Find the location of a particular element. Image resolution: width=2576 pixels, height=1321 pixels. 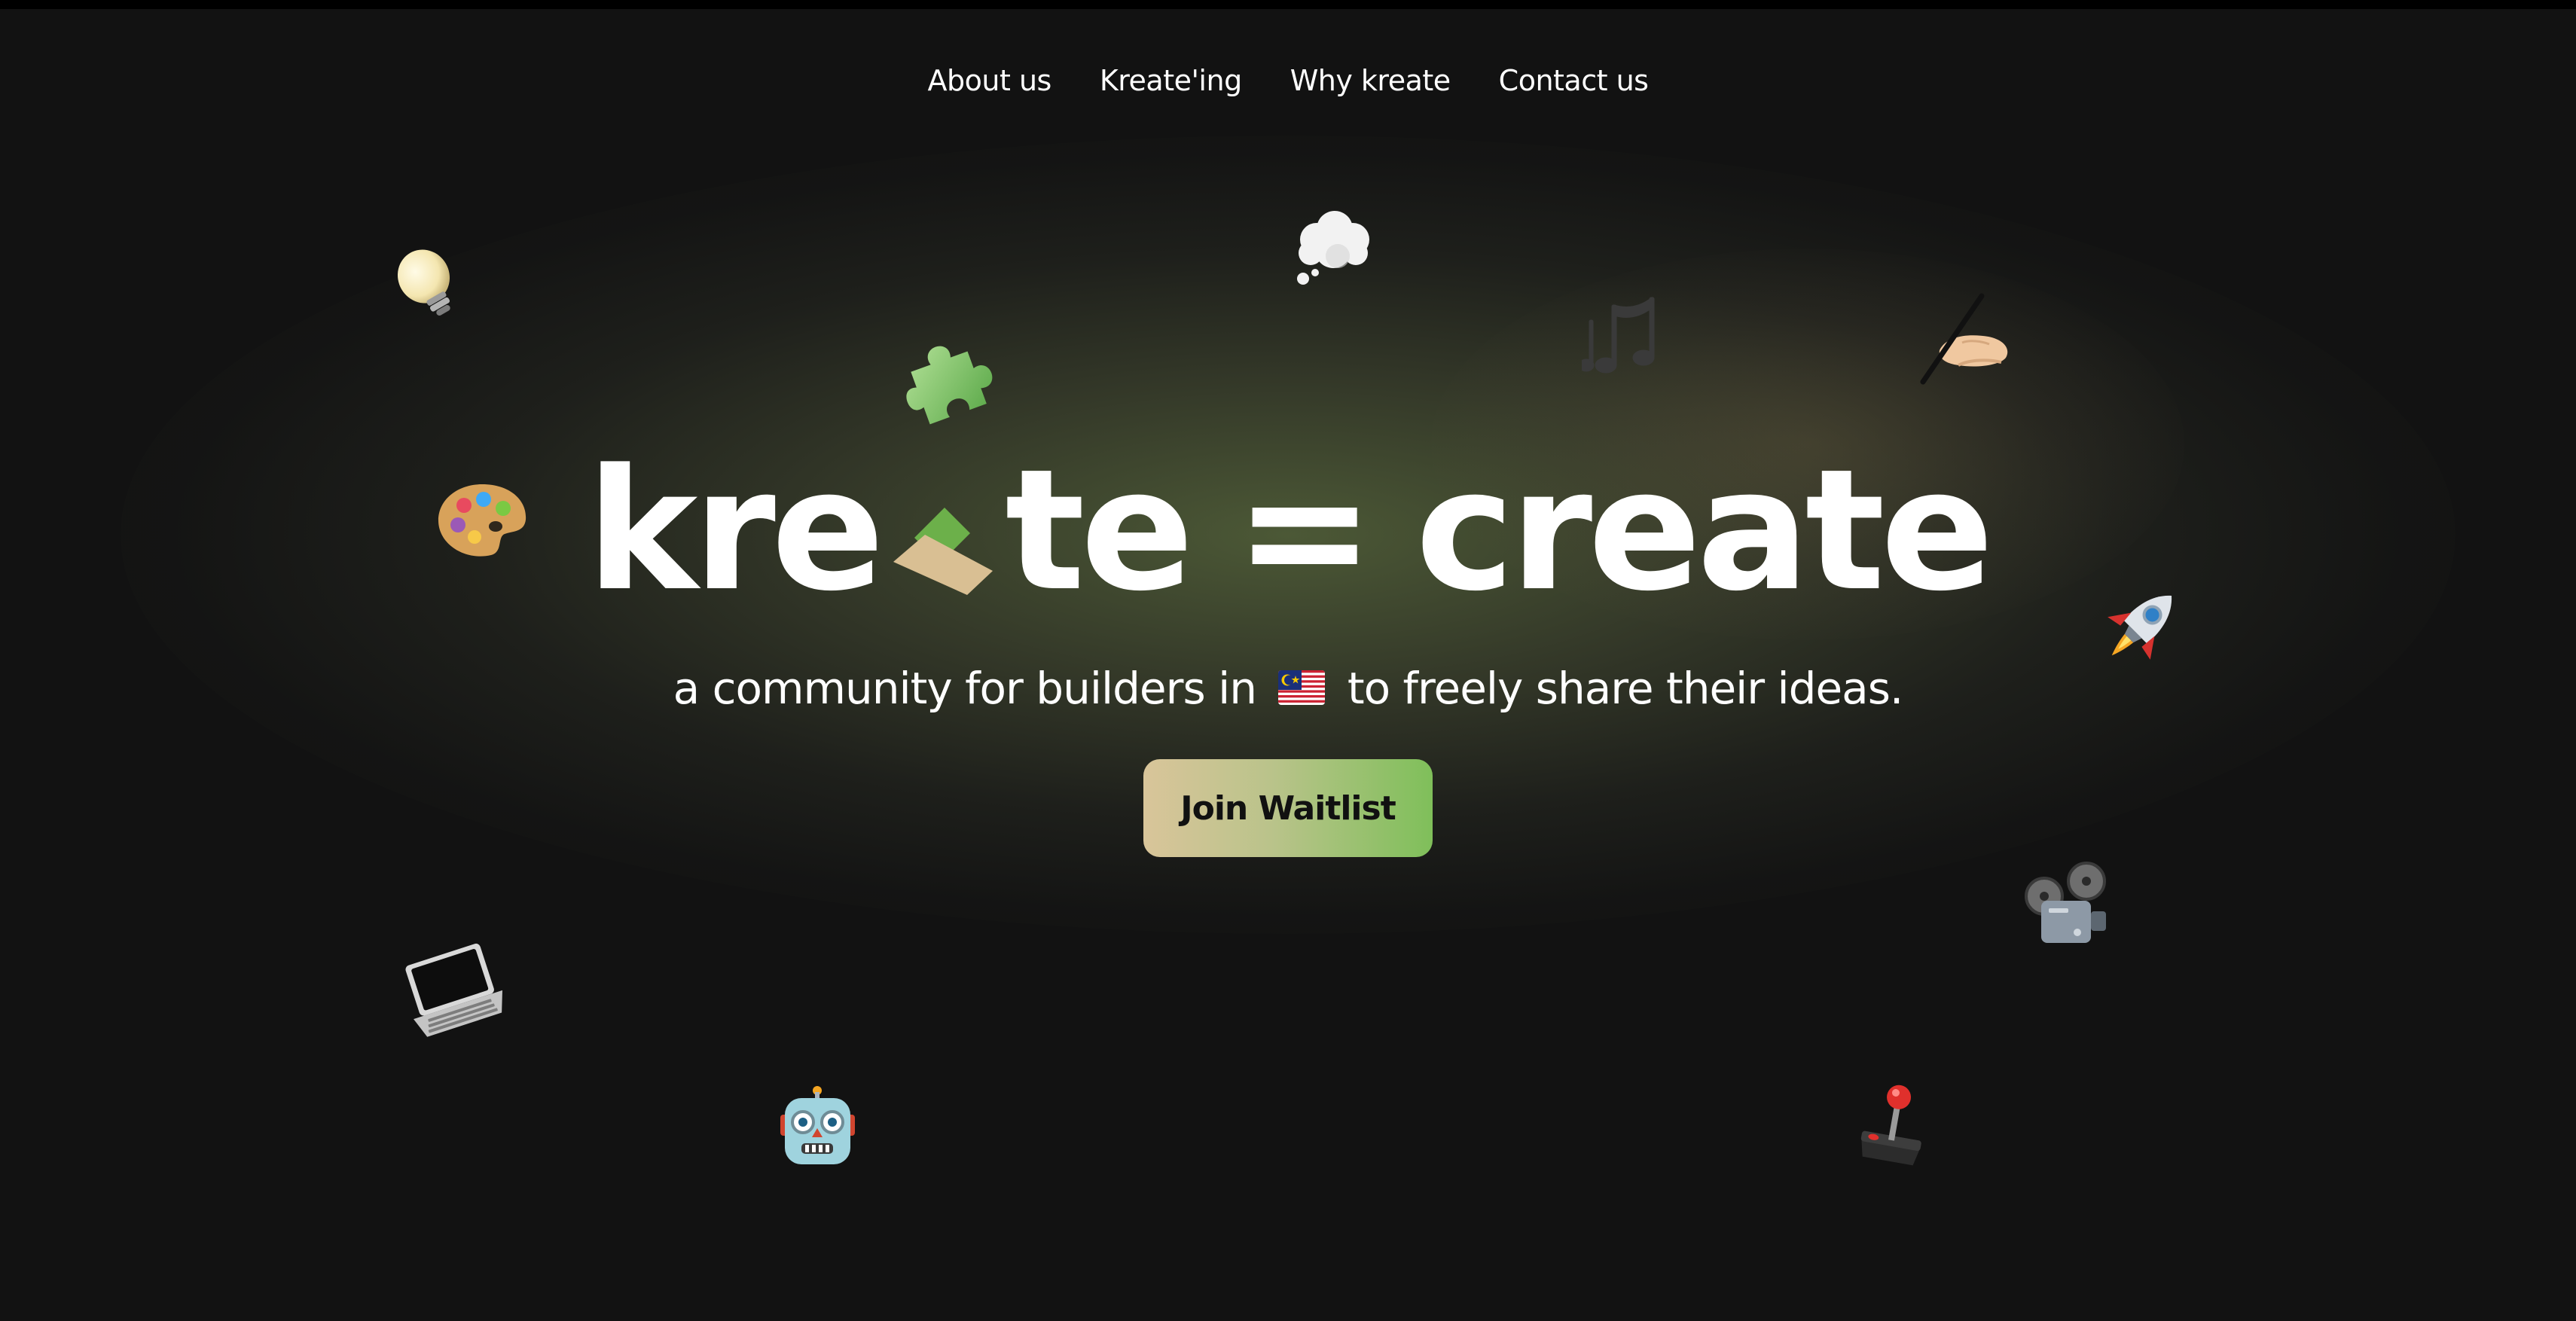

hero-title-te: te is located at coordinates (1099, 531).